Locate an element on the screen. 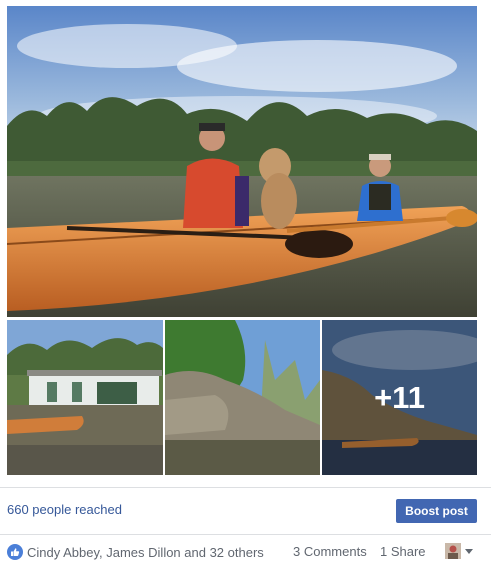  reactions-summary: Cindy Abbey, James Dillon and 32 others is located at coordinates (135, 552).